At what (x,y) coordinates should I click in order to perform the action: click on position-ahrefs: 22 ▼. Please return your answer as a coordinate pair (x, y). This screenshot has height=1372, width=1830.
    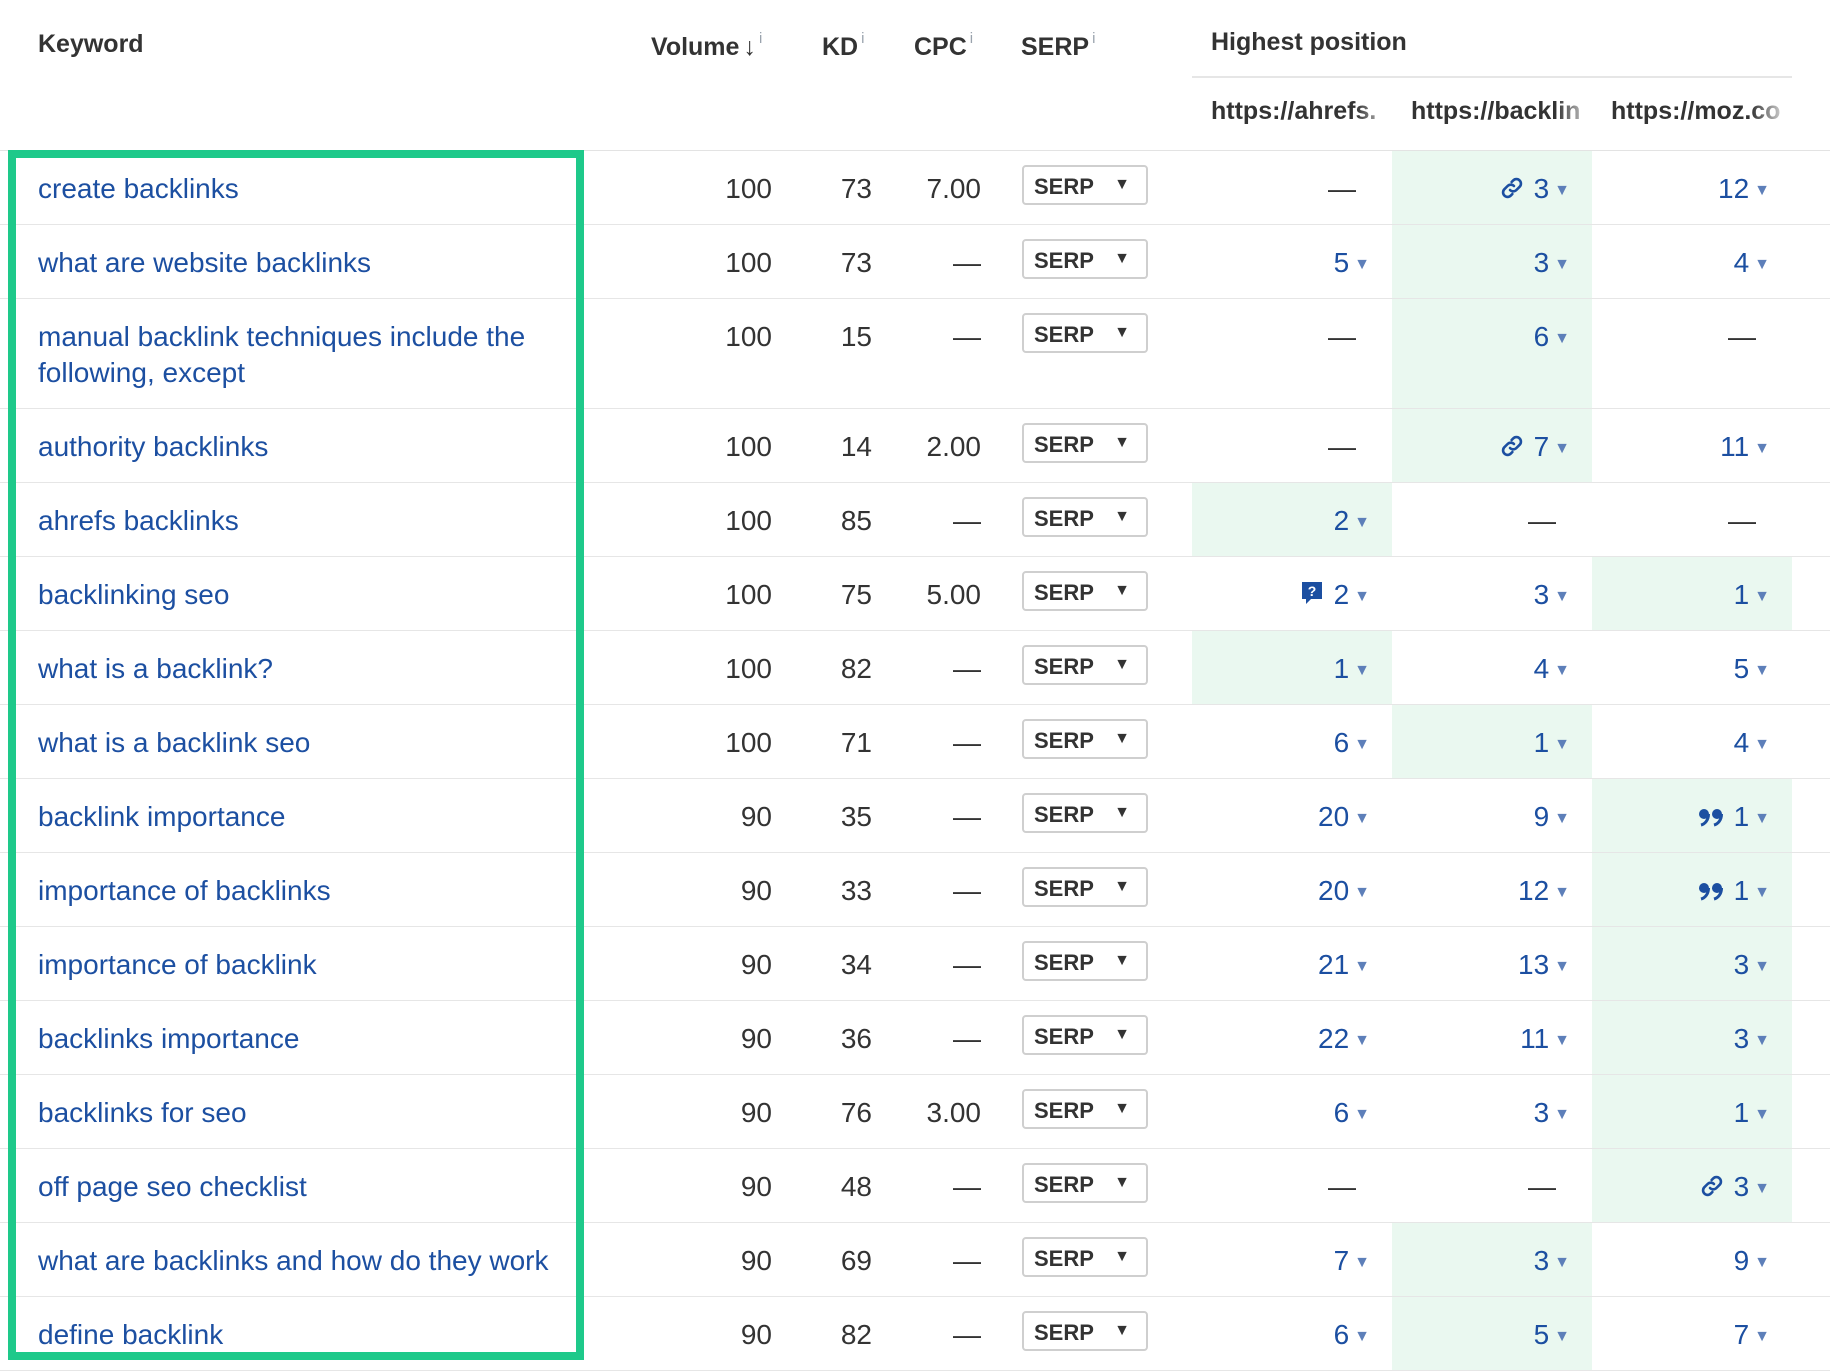
    Looking at the image, I should click on (1292, 1039).